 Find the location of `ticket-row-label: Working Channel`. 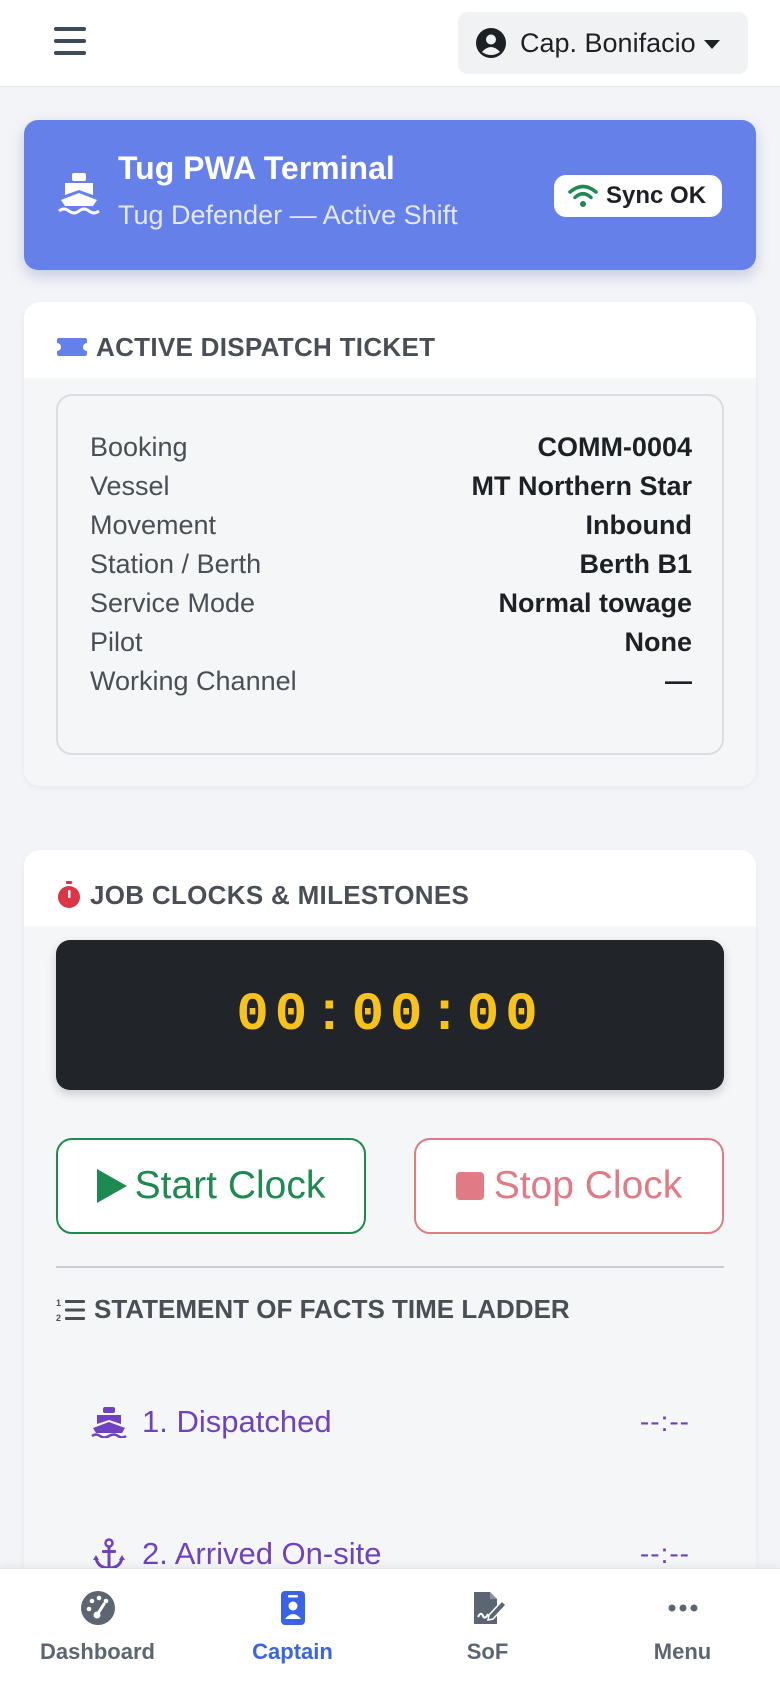

ticket-row-label: Working Channel is located at coordinates (193, 680).